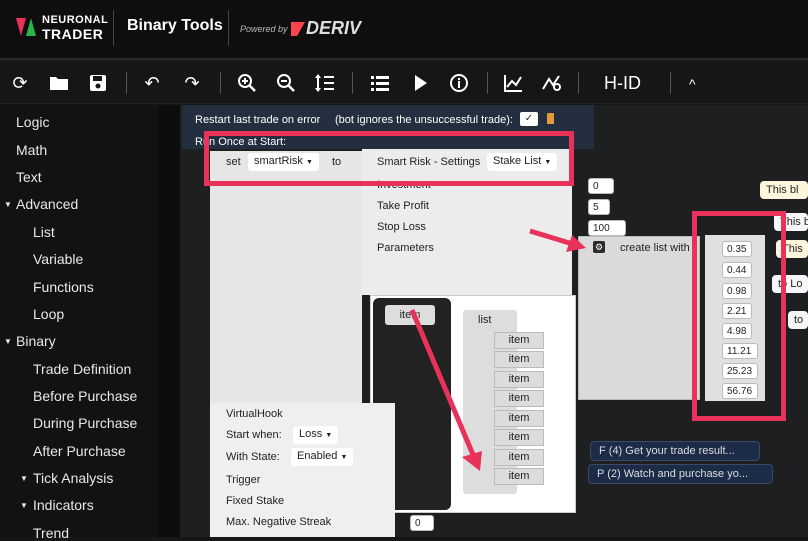 The height and width of the screenshot is (541, 808). What do you see at coordinates (175, 25) in the screenshot?
I see `app-title: Binary Tools` at bounding box center [175, 25].